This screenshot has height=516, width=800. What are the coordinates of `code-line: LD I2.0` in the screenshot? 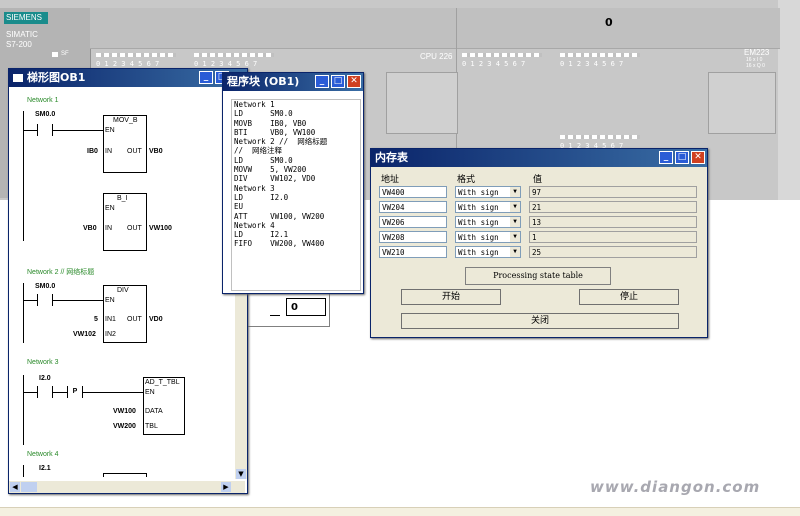 It's located at (261, 197).